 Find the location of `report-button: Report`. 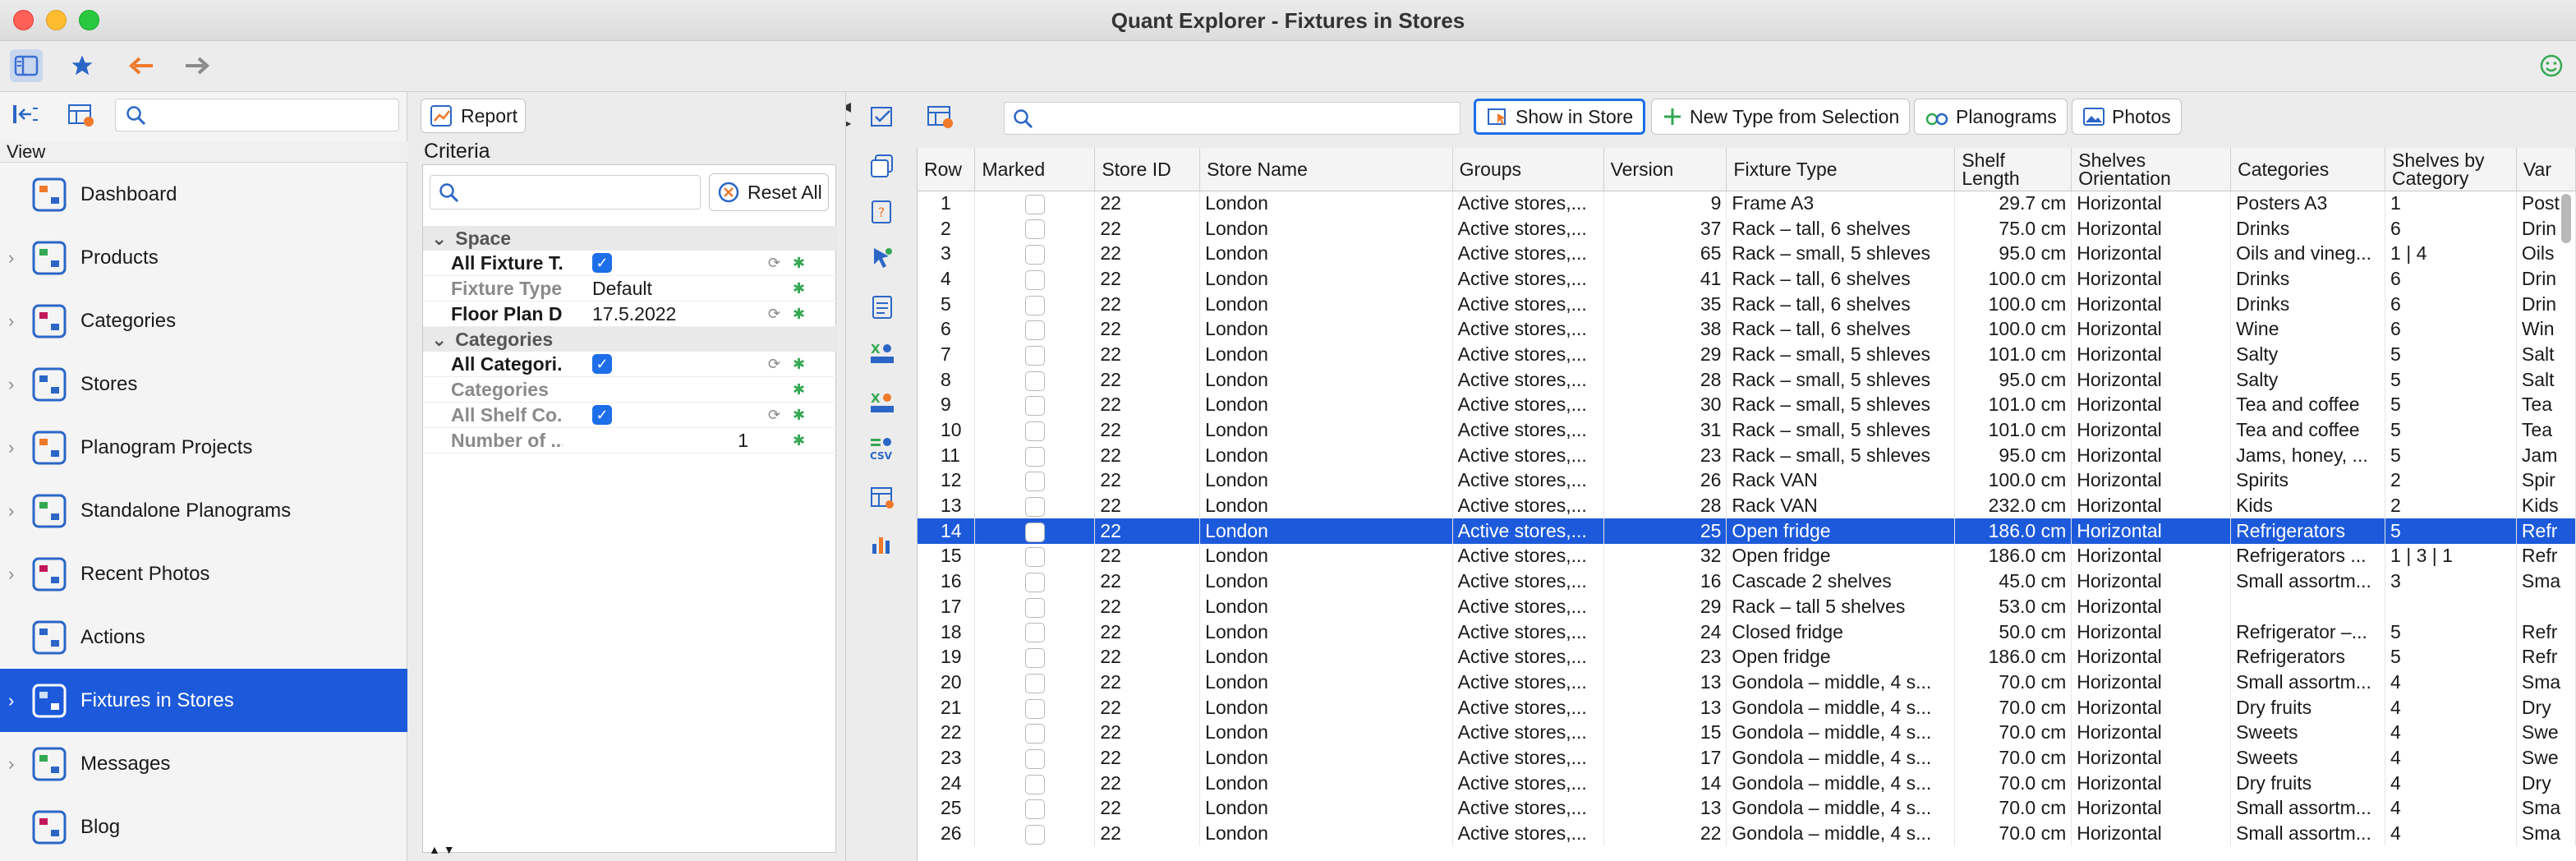

report-button: Report is located at coordinates (474, 116).